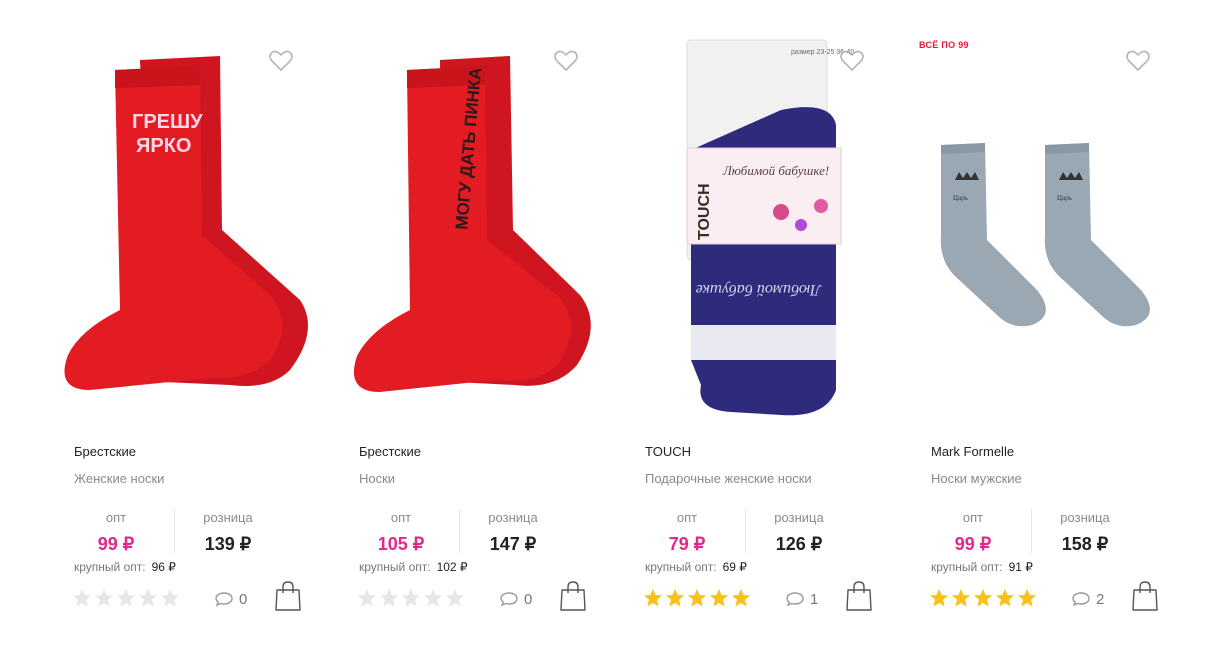  I want to click on product-title: Носки, so click(377, 478).